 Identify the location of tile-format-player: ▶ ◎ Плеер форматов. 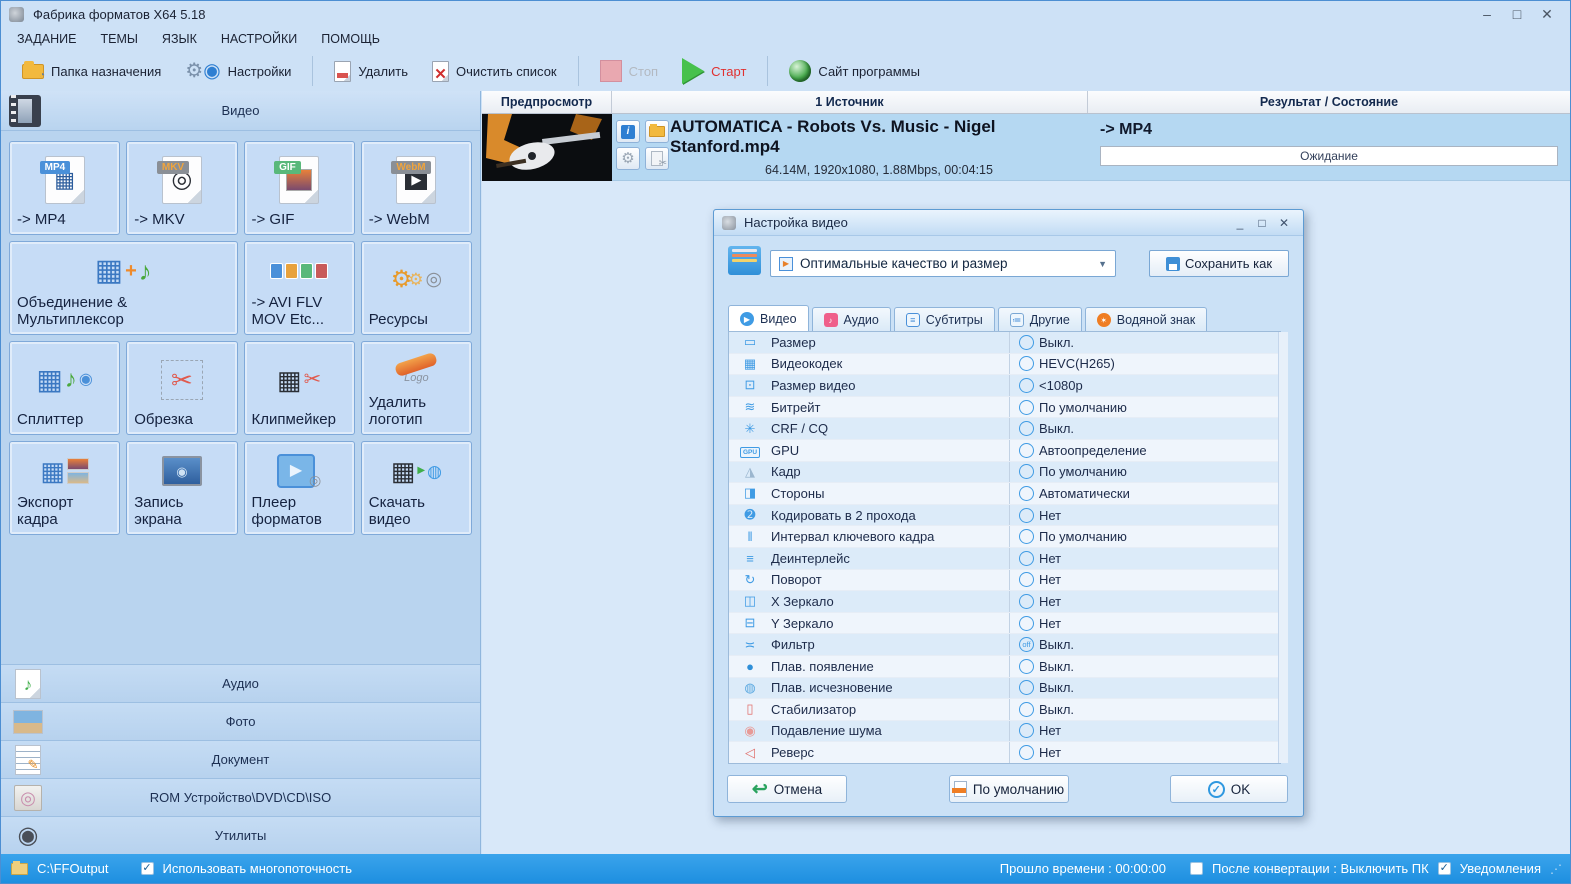
(299, 488).